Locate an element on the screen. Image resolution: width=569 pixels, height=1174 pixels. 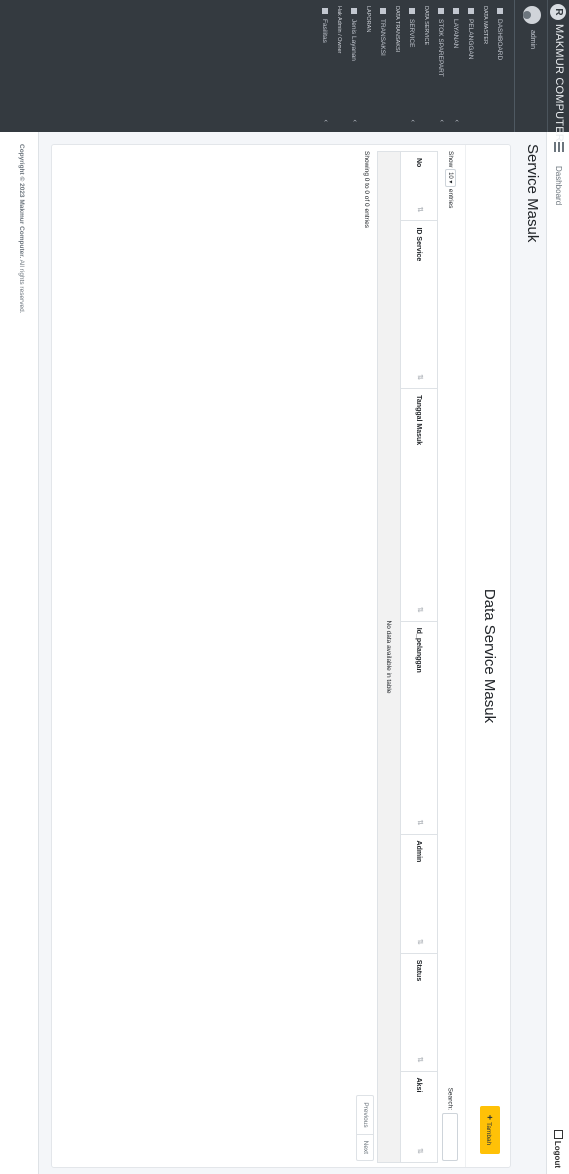
entries-select: 10 ▾ is located at coordinates (450, 178).